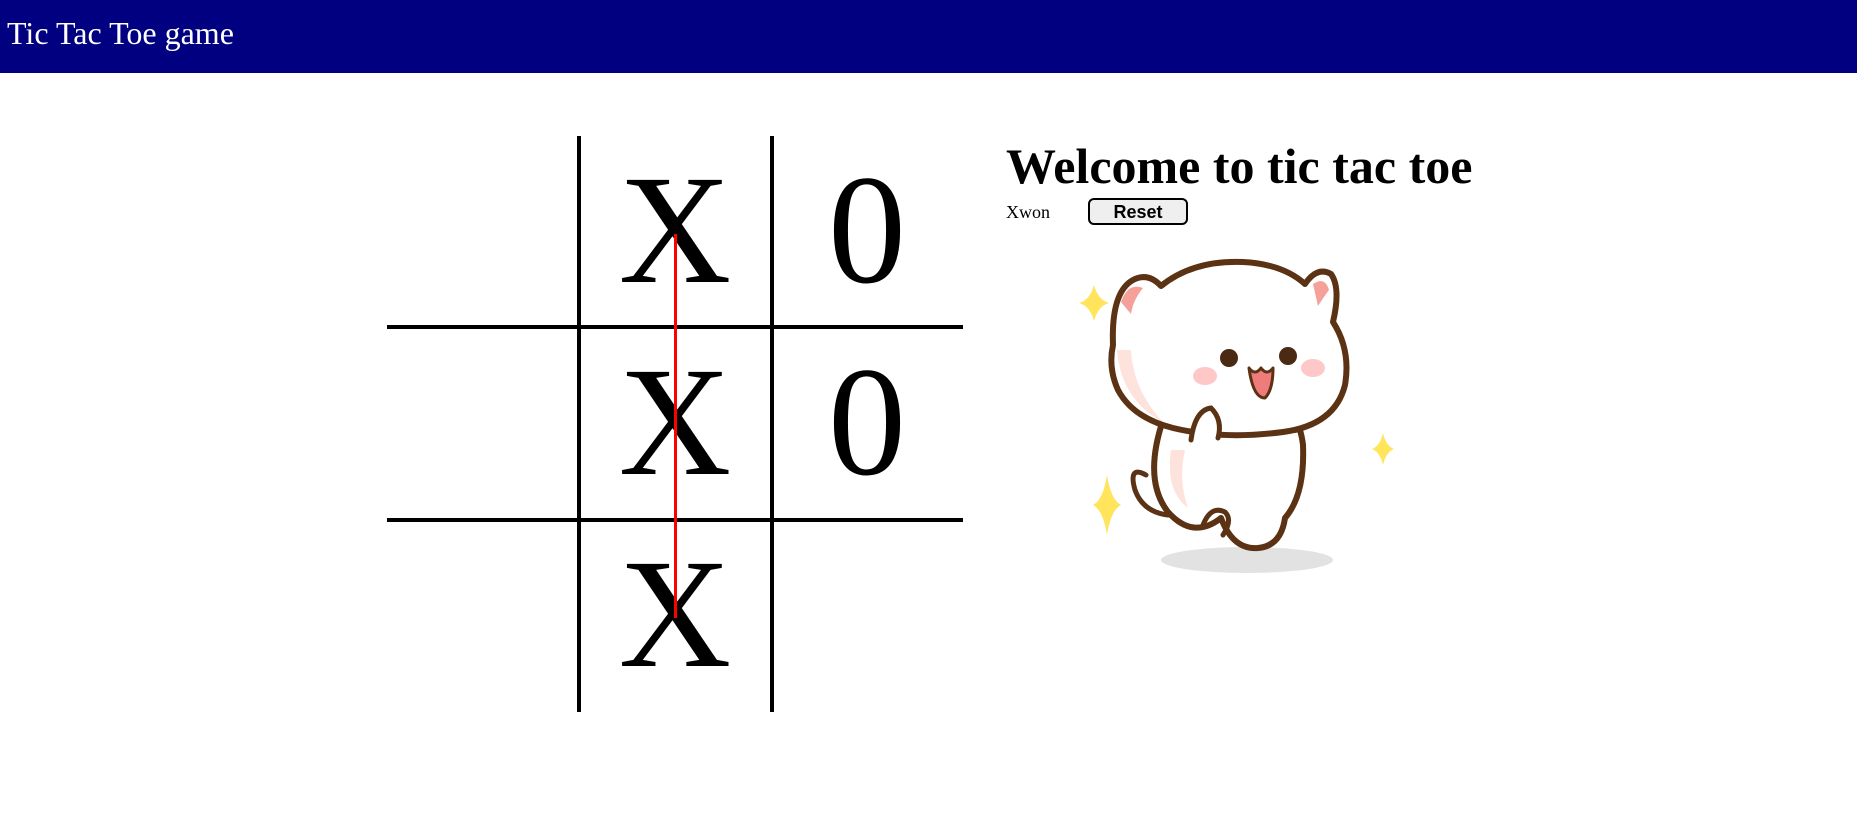  What do you see at coordinates (1236, 415) in the screenshot?
I see `cat-celebration-icon` at bounding box center [1236, 415].